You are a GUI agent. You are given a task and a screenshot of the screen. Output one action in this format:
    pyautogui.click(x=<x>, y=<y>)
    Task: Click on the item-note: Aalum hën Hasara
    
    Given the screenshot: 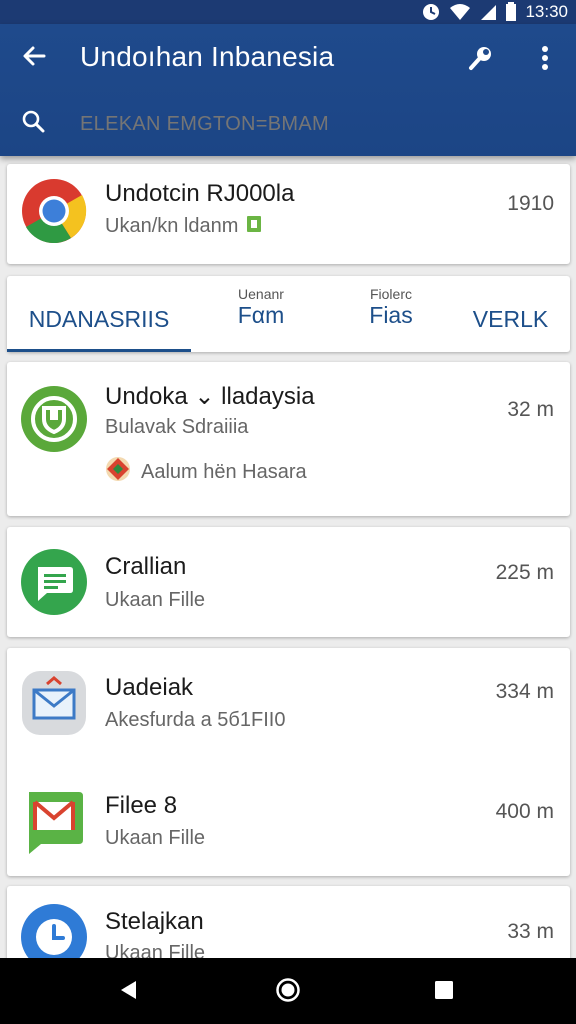 What is the action you would take?
    pyautogui.click(x=224, y=471)
    